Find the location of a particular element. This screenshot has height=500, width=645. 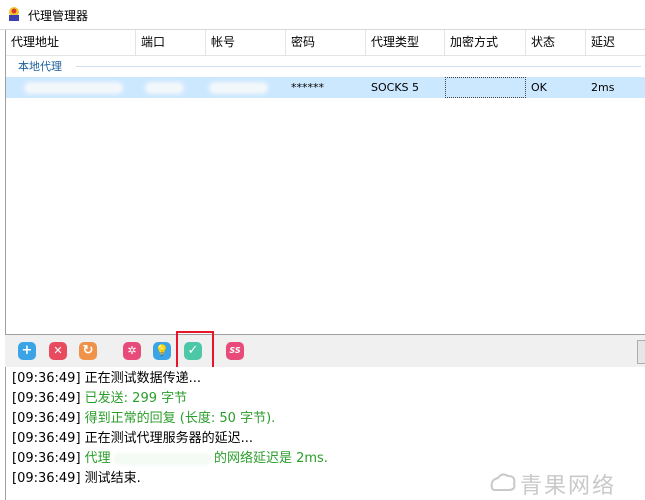

log-line: [09:36:49] 测试结束. is located at coordinates (76, 479).